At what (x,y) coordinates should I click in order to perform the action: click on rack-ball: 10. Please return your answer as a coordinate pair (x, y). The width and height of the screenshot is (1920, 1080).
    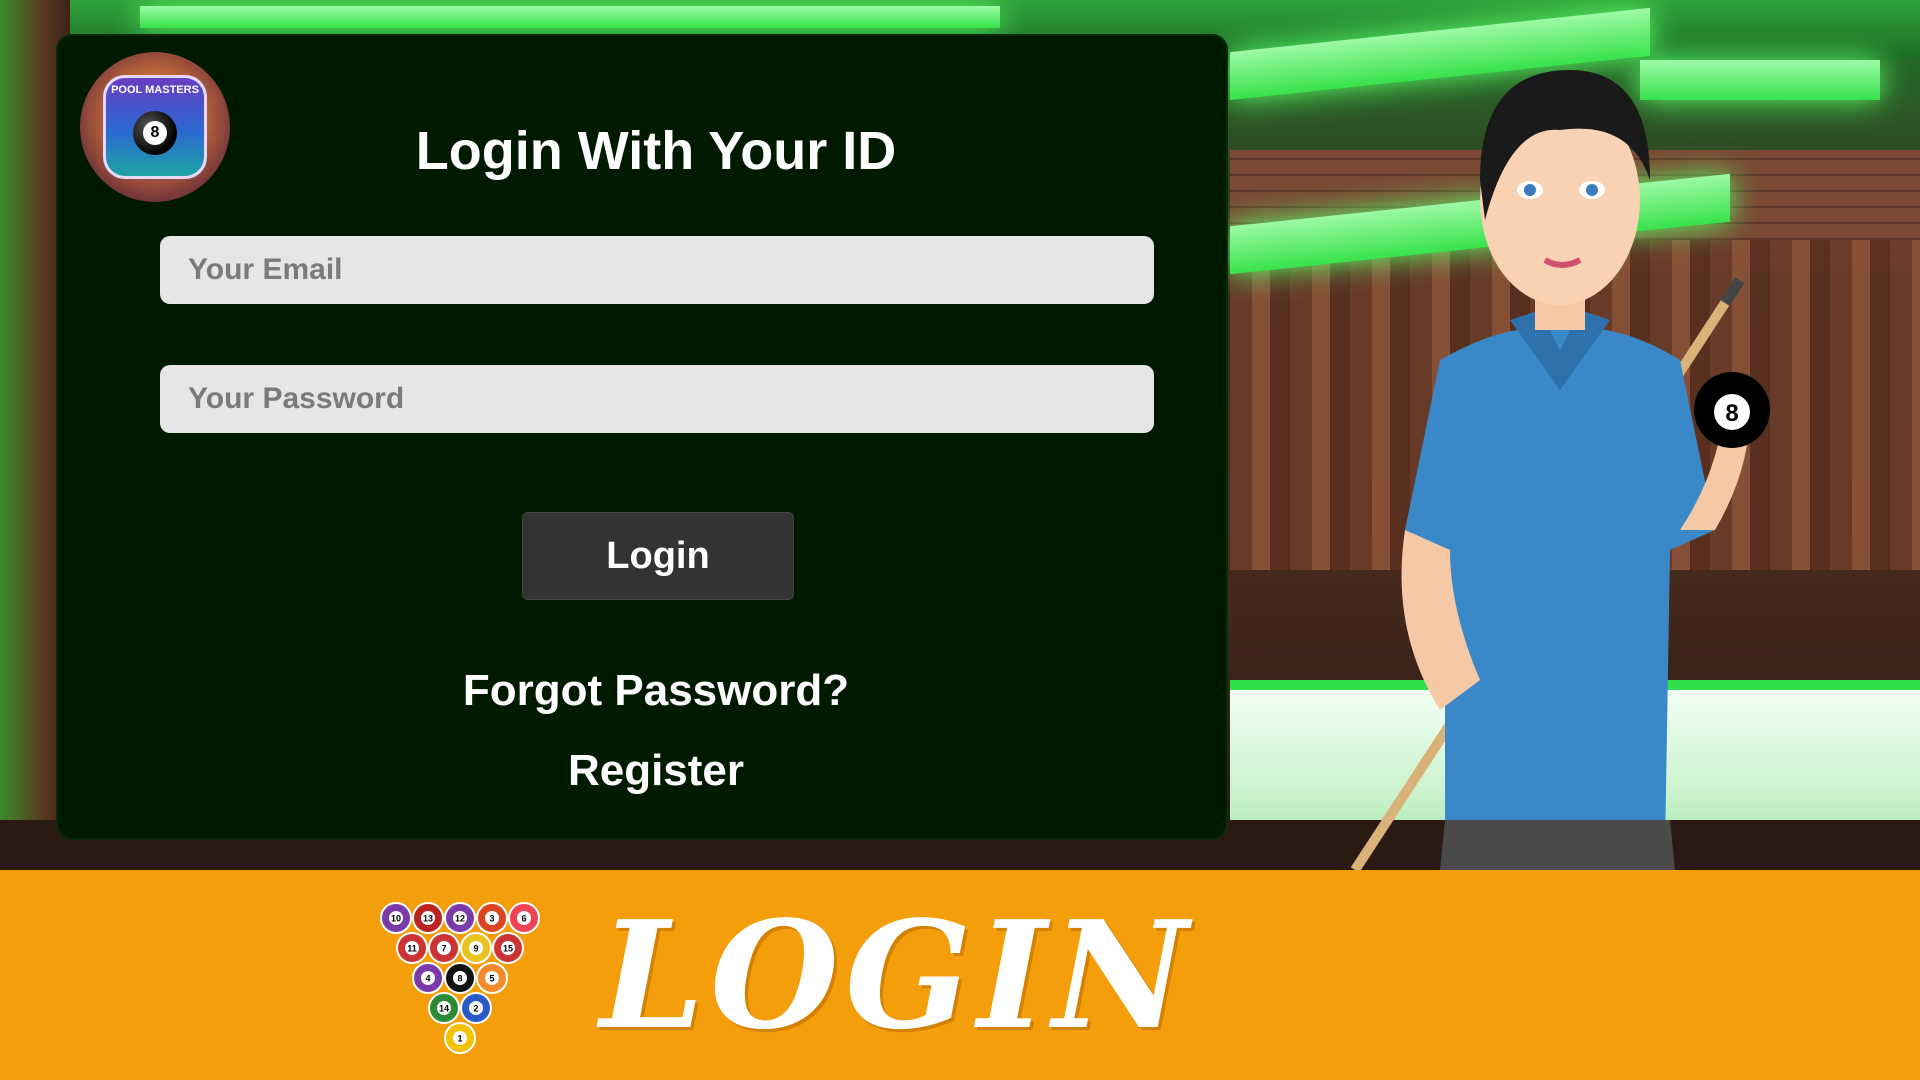
    Looking at the image, I should click on (396, 918).